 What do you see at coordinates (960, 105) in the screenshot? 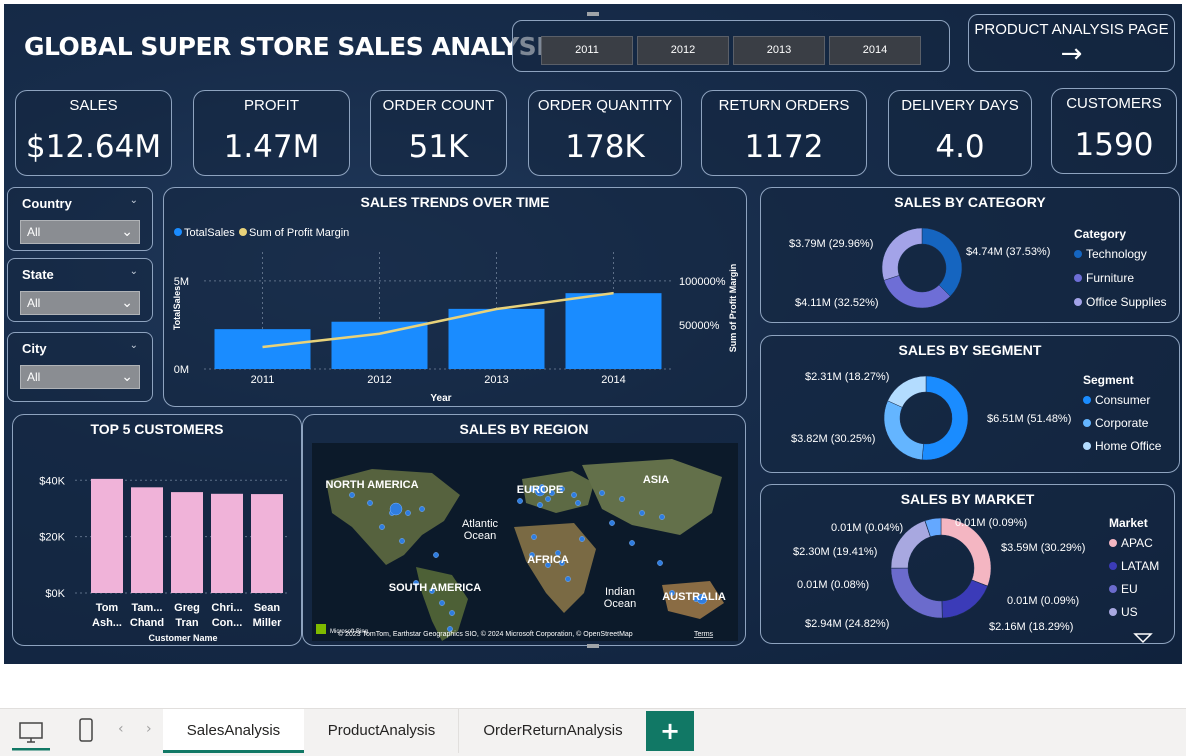
I see `kpi-label: DELIVERY DAYS` at bounding box center [960, 105].